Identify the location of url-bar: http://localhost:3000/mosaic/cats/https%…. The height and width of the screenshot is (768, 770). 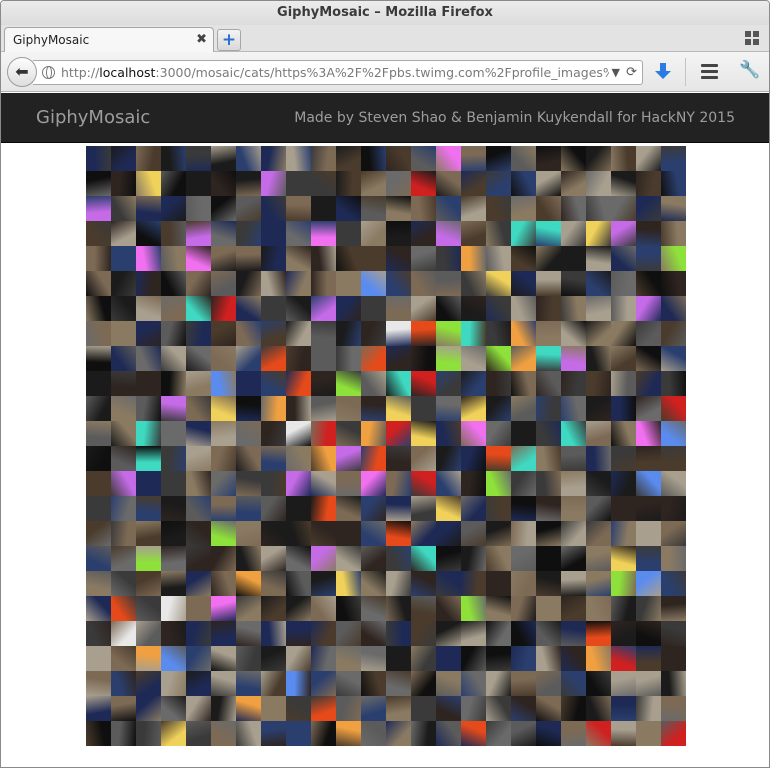
(338, 72).